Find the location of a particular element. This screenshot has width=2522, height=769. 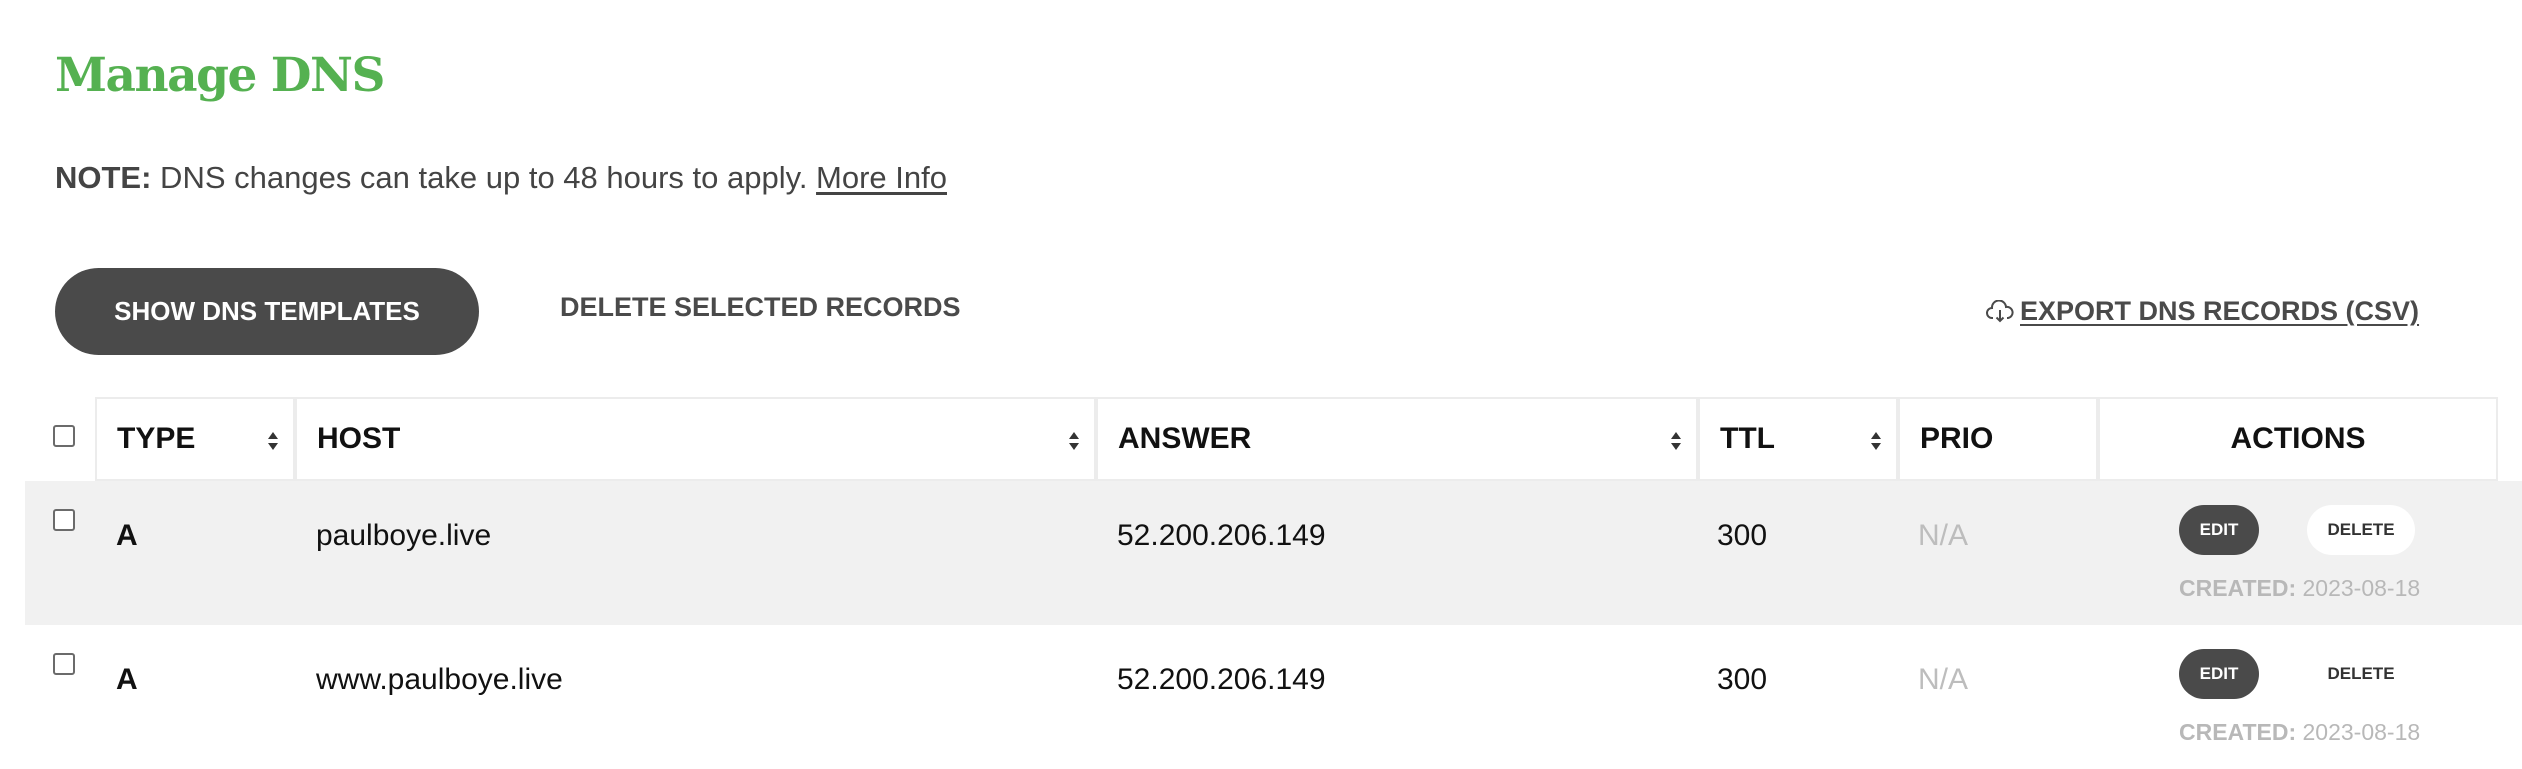

column-header-type: TYPE is located at coordinates (195, 439).